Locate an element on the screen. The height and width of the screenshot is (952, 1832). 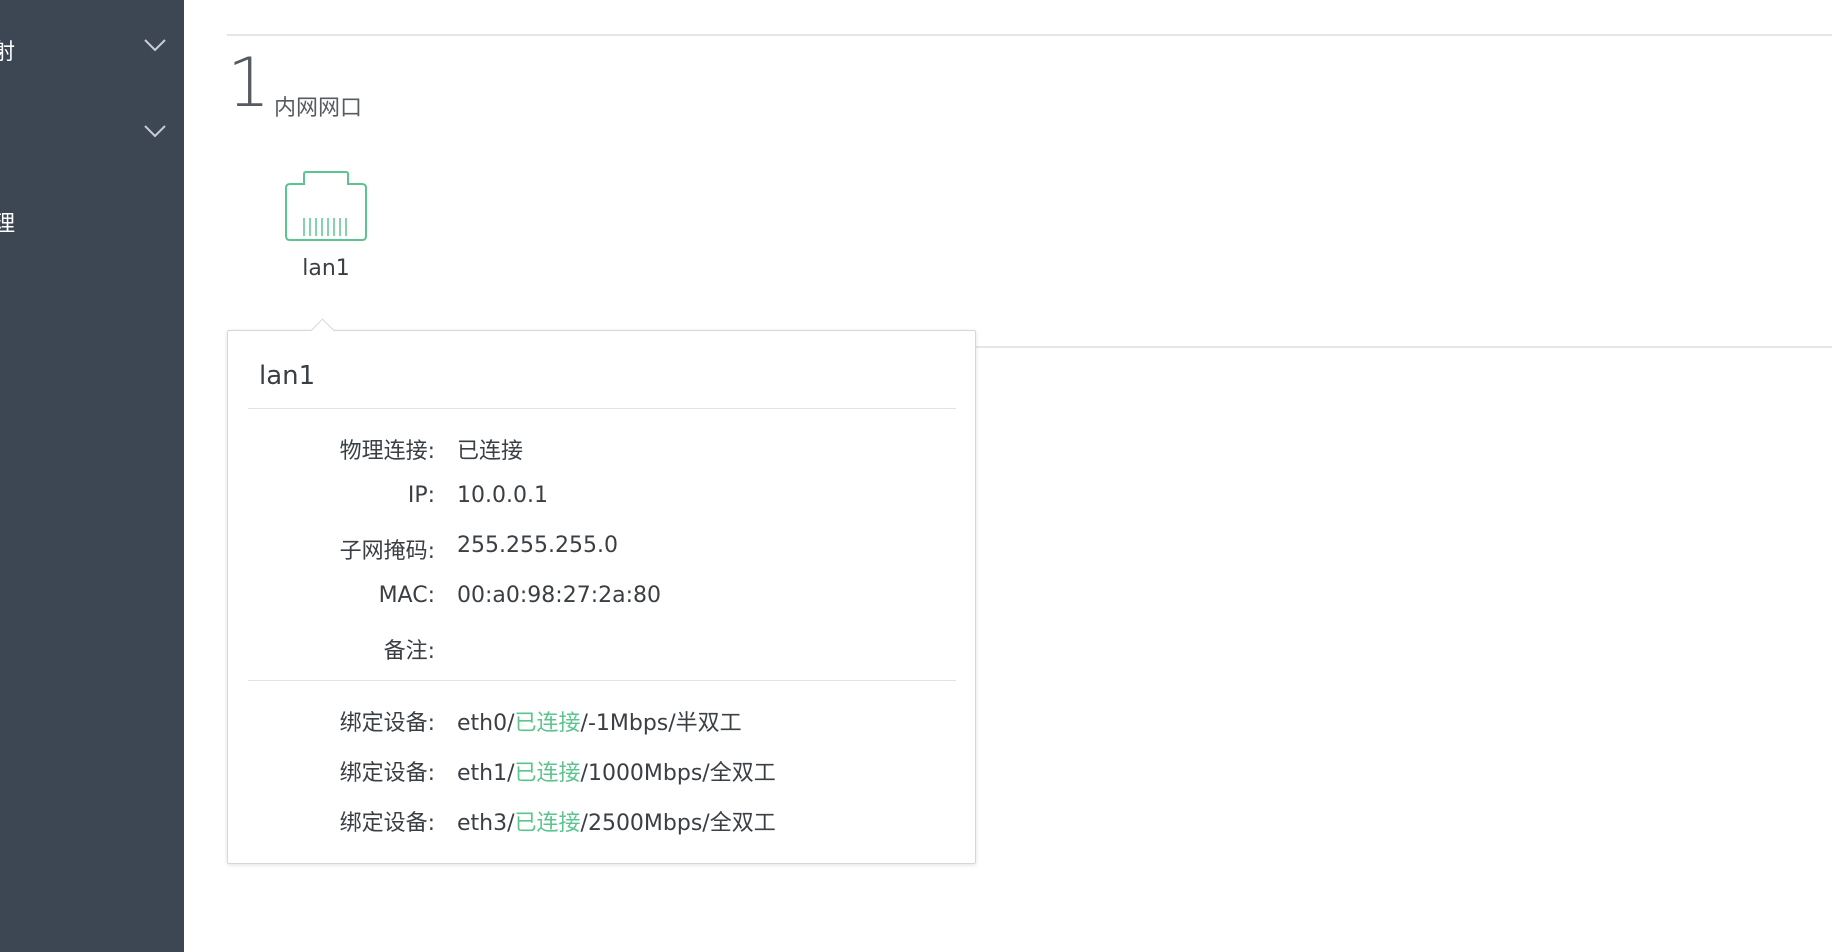
sidebar-item-management: 理 is located at coordinates (92, 220).